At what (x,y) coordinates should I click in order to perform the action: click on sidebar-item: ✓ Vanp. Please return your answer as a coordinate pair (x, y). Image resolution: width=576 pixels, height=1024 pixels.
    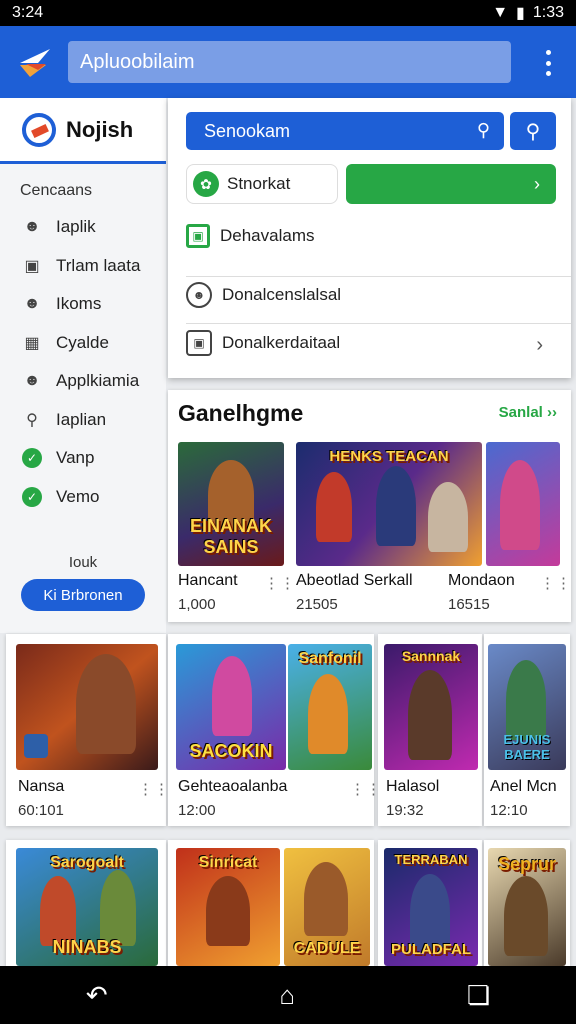
    Looking at the image, I should click on (83, 458).